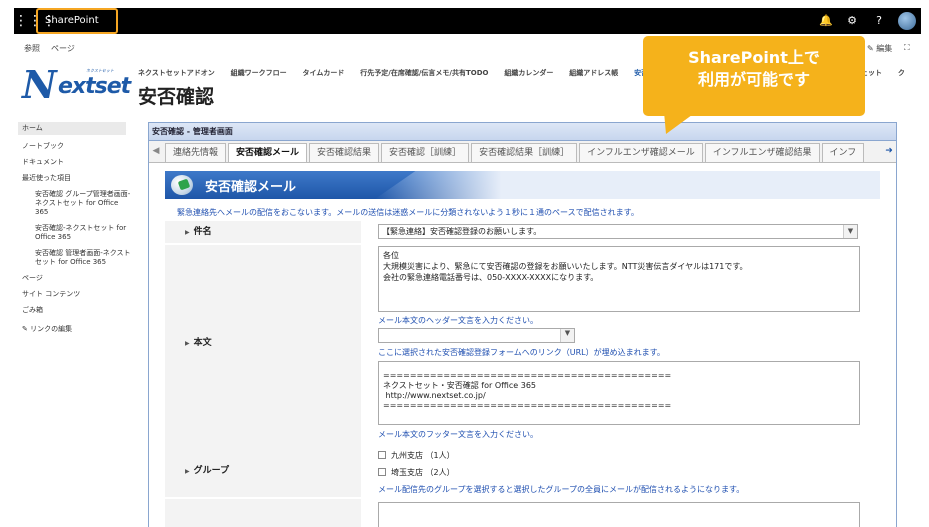 This screenshot has width=929, height=527. Describe the element at coordinates (826, 21) in the screenshot. I see `bell-icon: 🔔` at that location.